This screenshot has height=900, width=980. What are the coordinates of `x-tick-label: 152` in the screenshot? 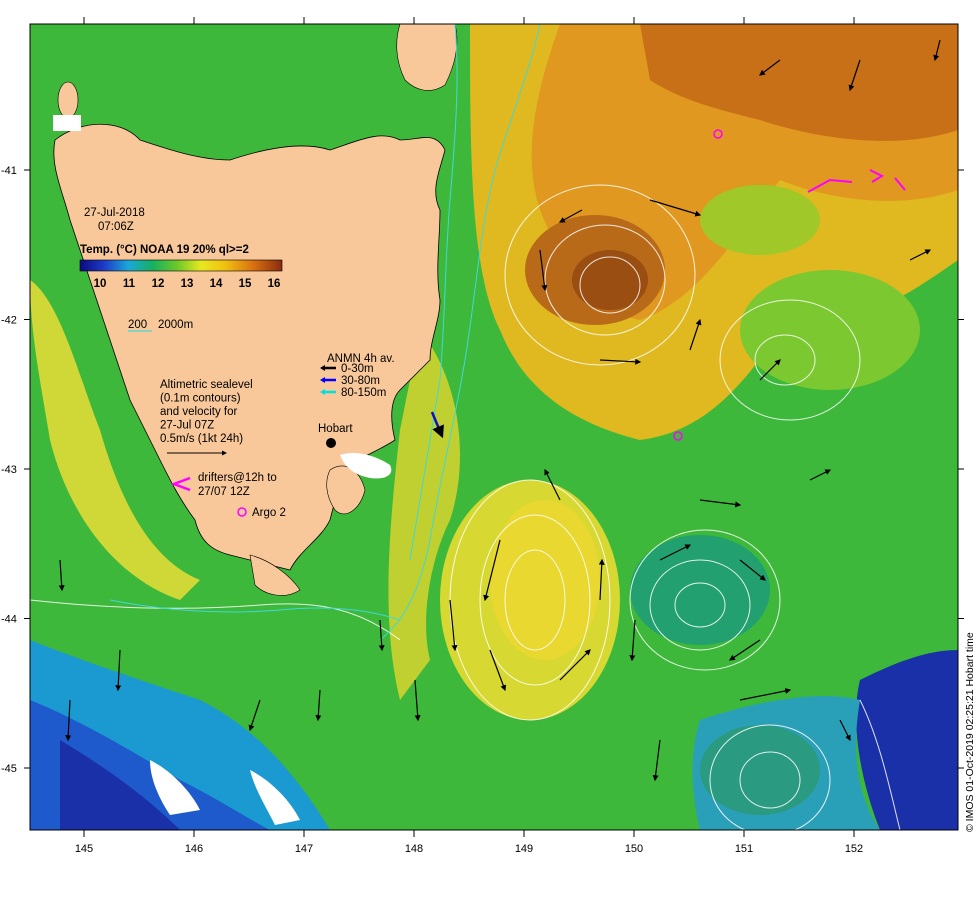 It's located at (854, 849).